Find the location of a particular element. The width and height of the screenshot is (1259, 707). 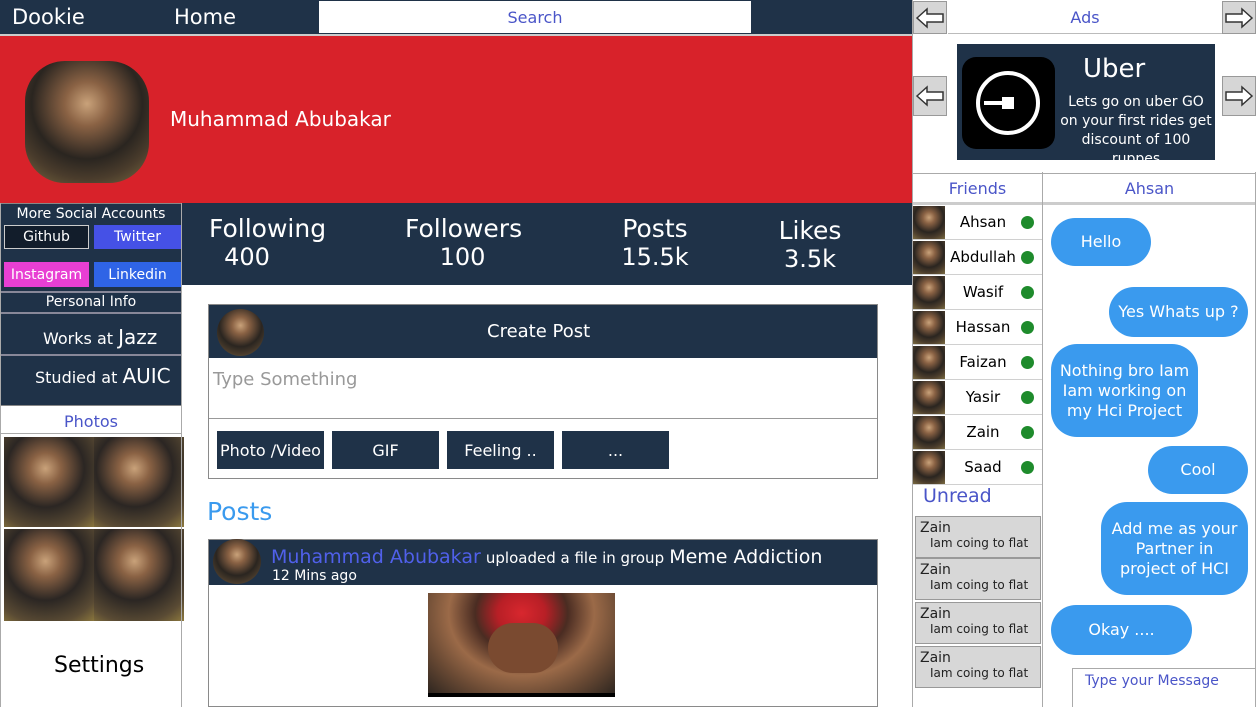

social-accounts-title: More Social Accounts is located at coordinates (91, 214).